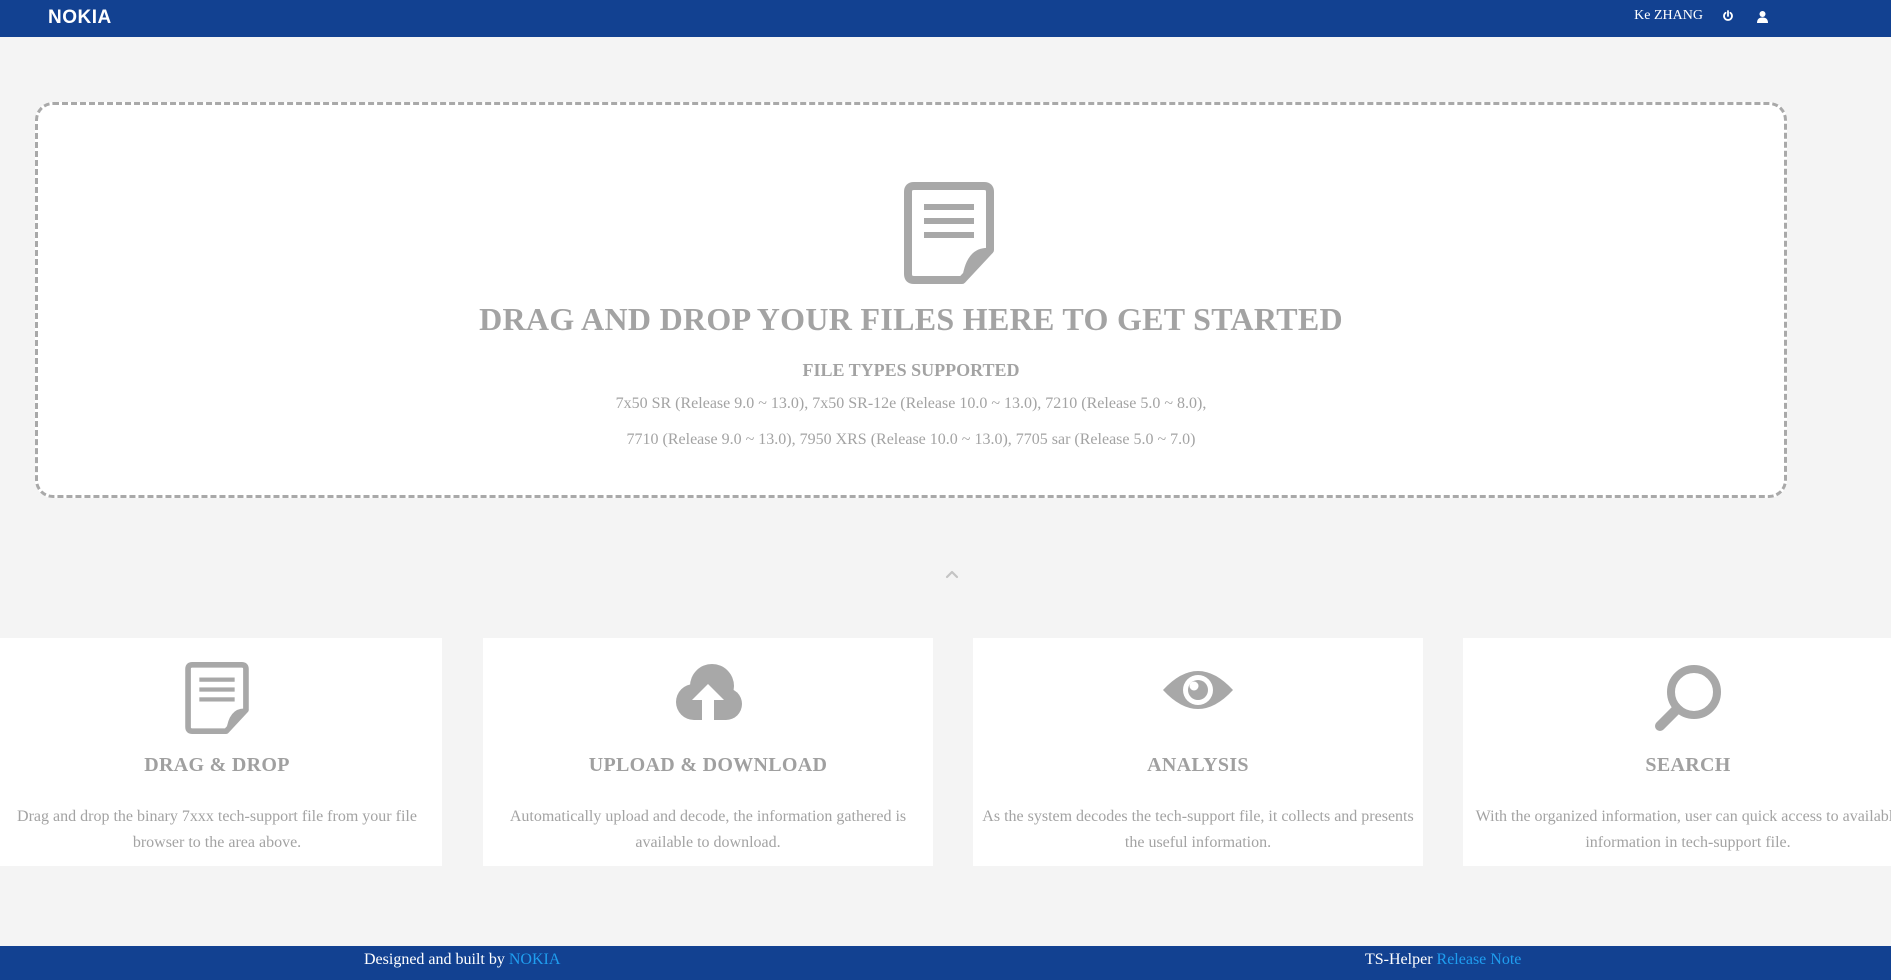  I want to click on power-icon, so click(1728, 16).